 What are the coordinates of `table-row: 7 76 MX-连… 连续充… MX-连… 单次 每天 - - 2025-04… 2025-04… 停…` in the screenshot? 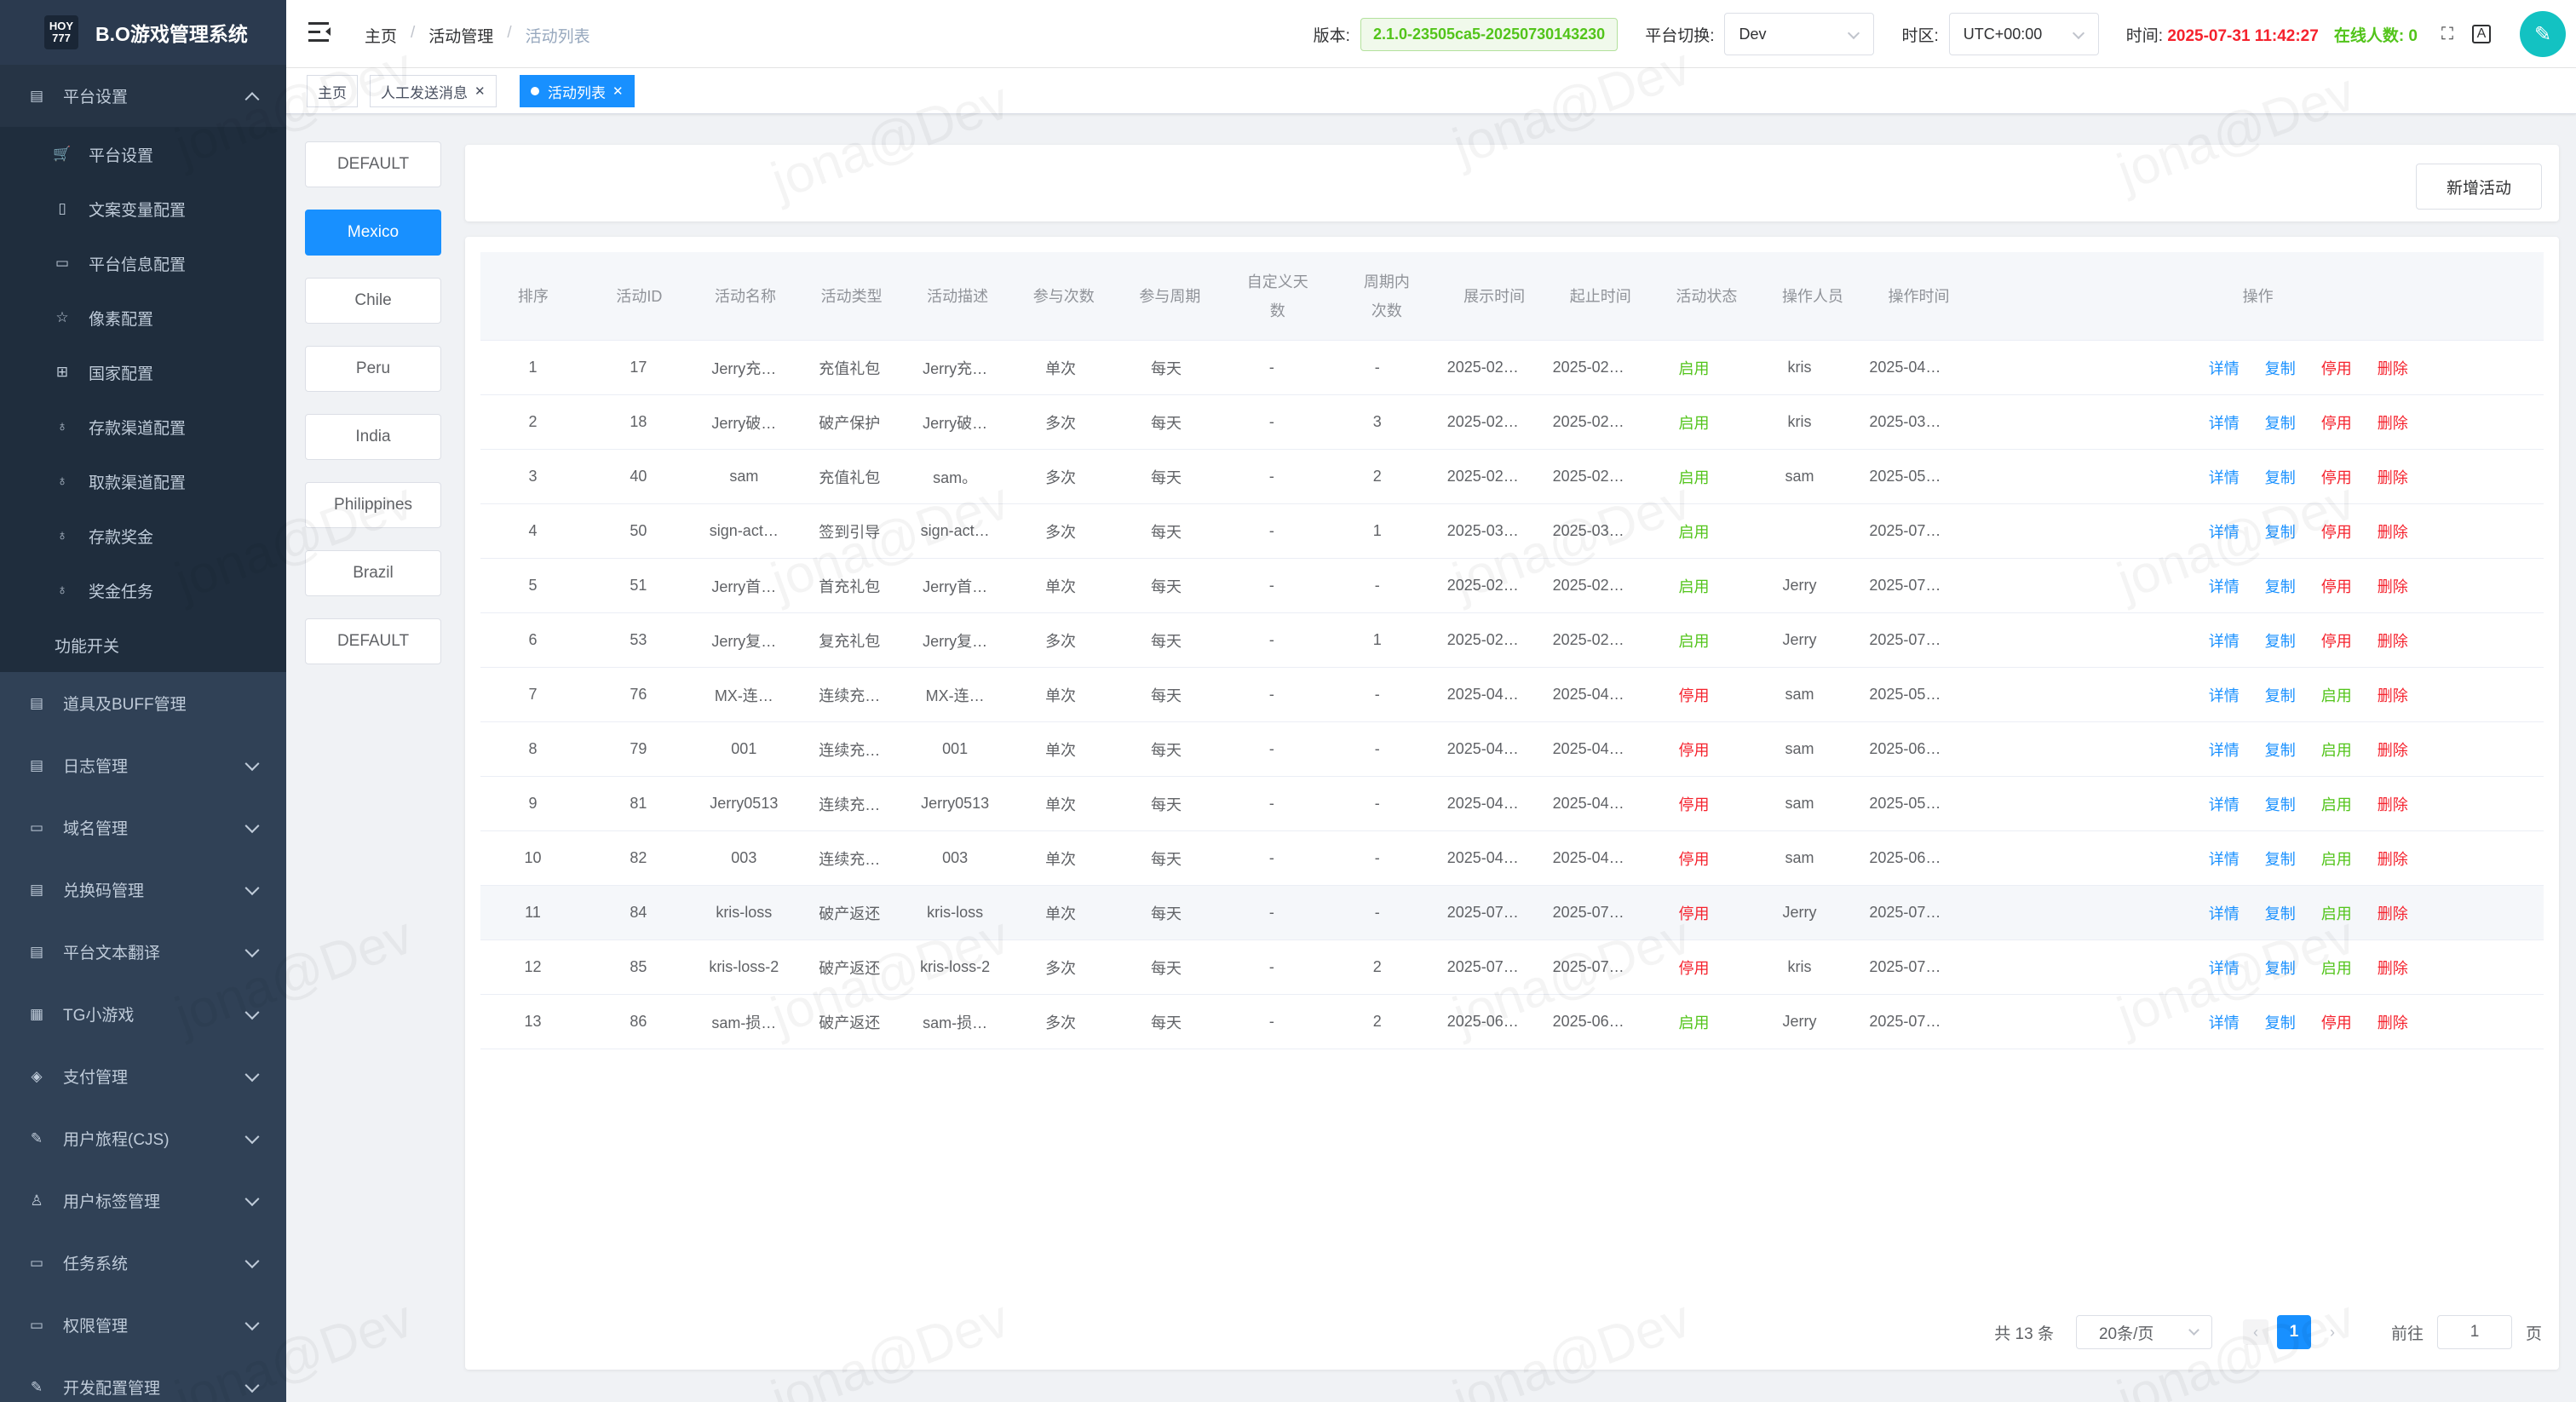 It's located at (1512, 695).